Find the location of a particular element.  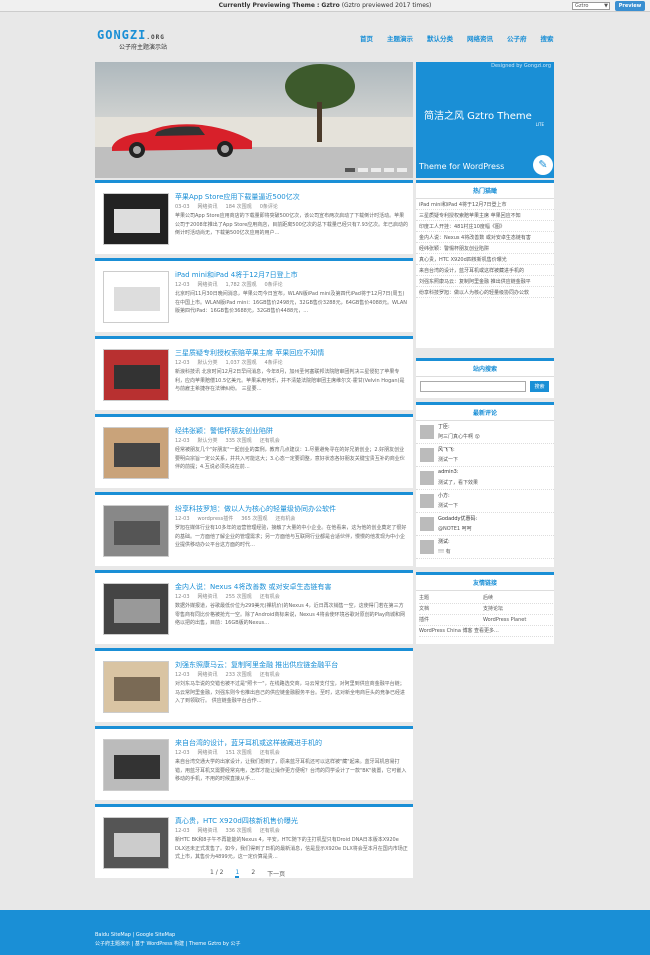

site-logo: GONGZI.ORG 公子府主题演示站 is located at coordinates (132, 39).